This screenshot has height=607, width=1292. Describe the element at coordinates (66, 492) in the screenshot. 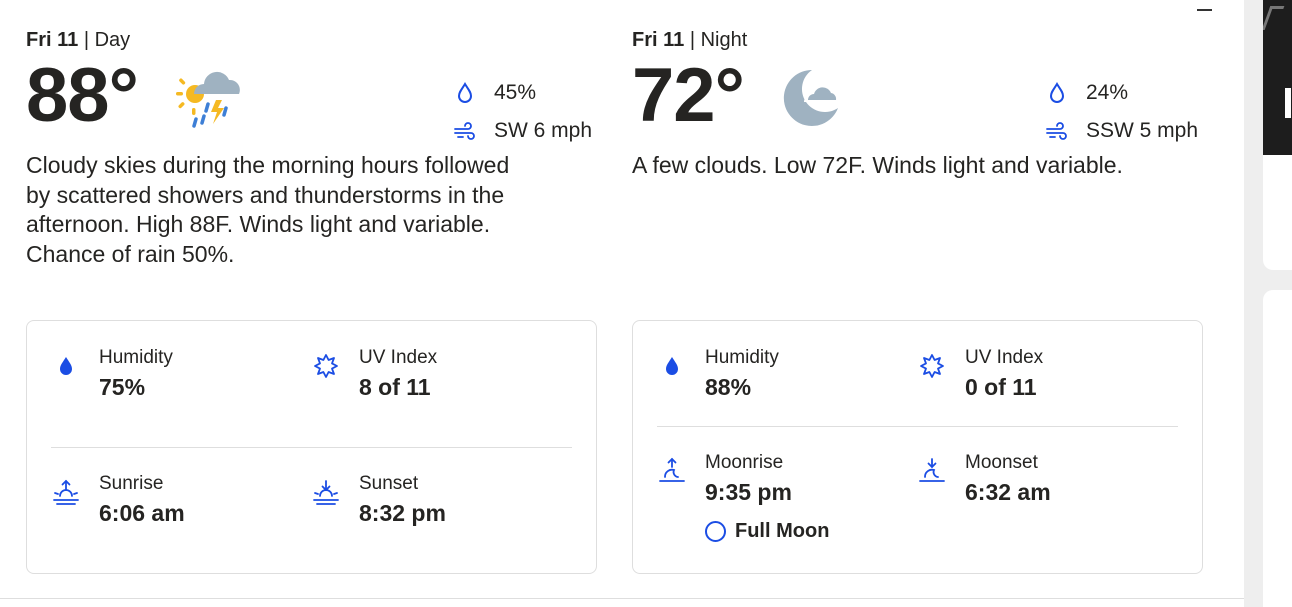

I see `sunrise-icon` at that location.